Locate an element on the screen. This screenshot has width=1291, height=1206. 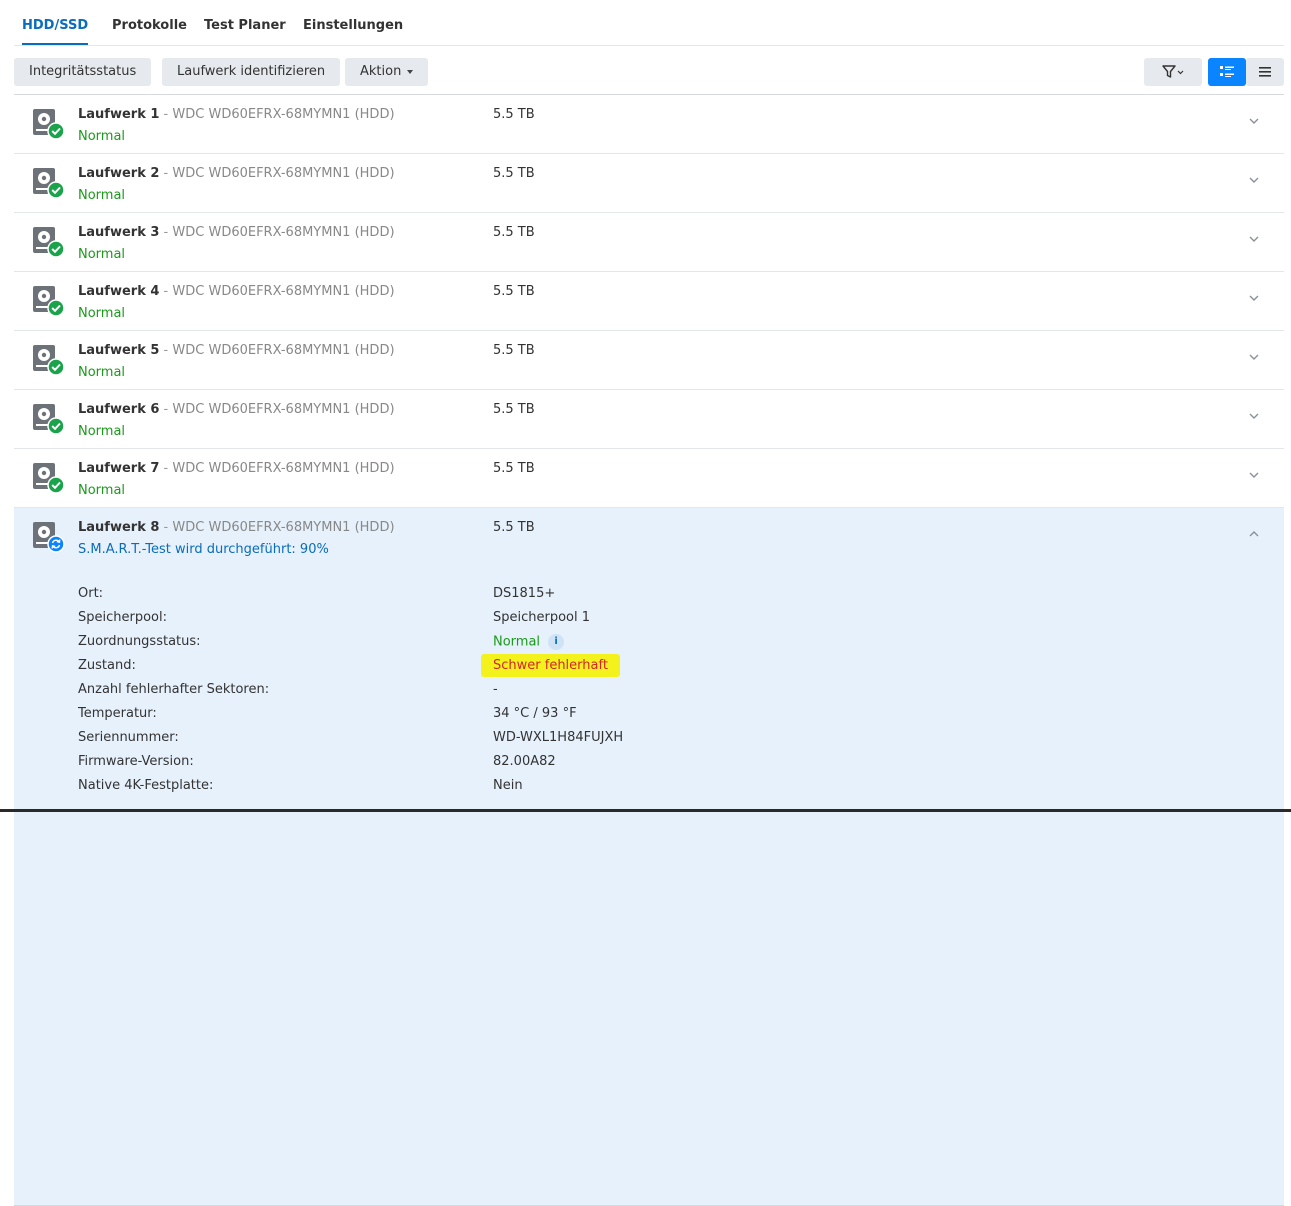
detail-label: Native 4K-Festplatte: is located at coordinates (146, 785).